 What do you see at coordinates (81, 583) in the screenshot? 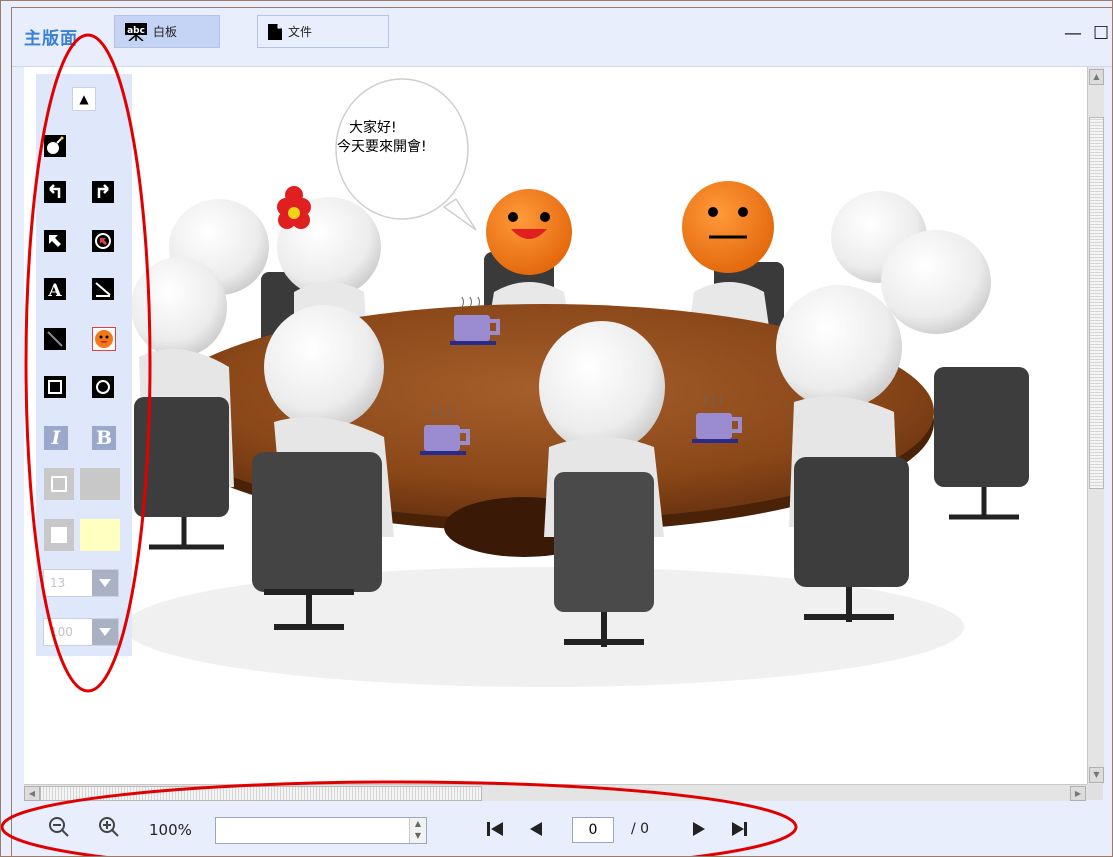
I see `font-size-select: 13` at bounding box center [81, 583].